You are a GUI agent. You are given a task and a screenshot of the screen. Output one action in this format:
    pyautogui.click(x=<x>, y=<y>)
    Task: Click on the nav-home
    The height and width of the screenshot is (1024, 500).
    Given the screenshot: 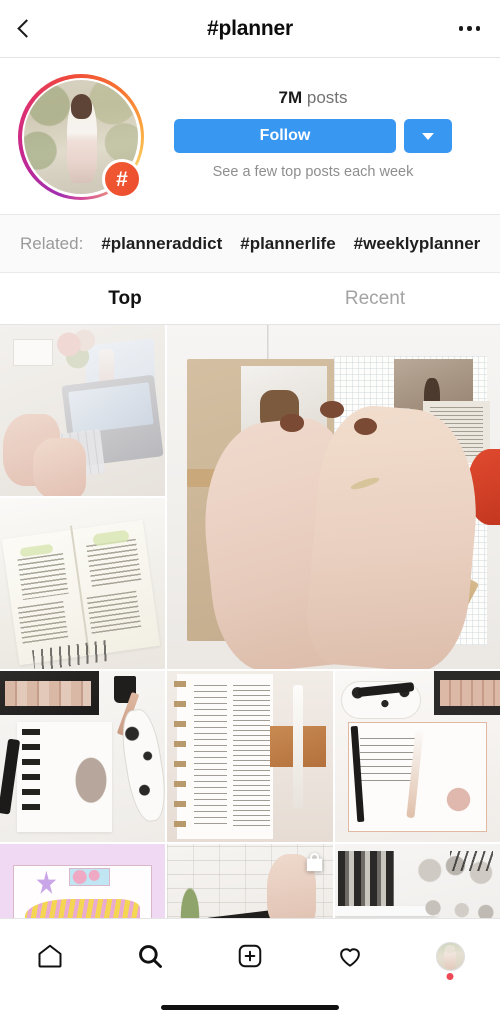 What is the action you would take?
    pyautogui.click(x=50, y=956)
    